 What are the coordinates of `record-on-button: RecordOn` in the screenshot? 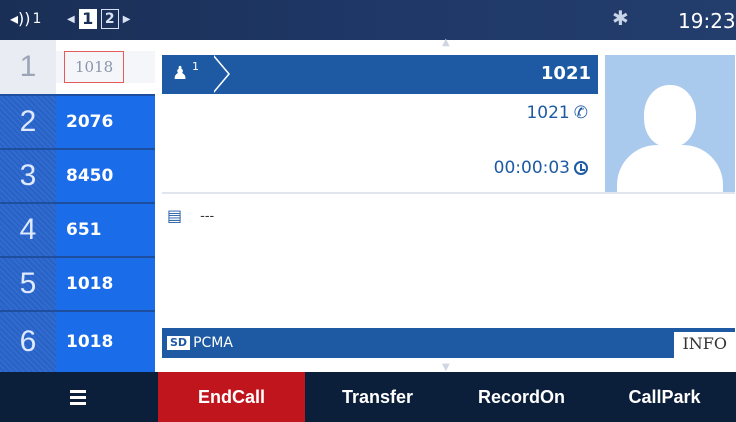 It's located at (521, 397).